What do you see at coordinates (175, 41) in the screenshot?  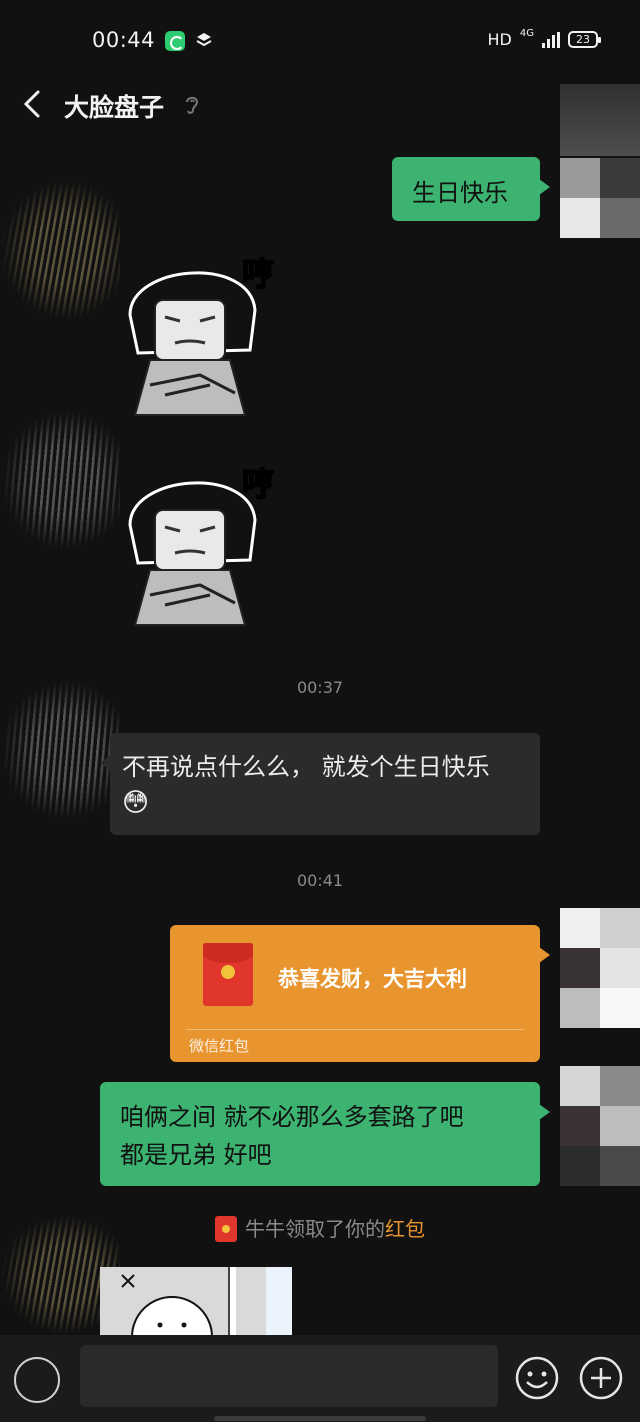 I see `app-notification-icon` at bounding box center [175, 41].